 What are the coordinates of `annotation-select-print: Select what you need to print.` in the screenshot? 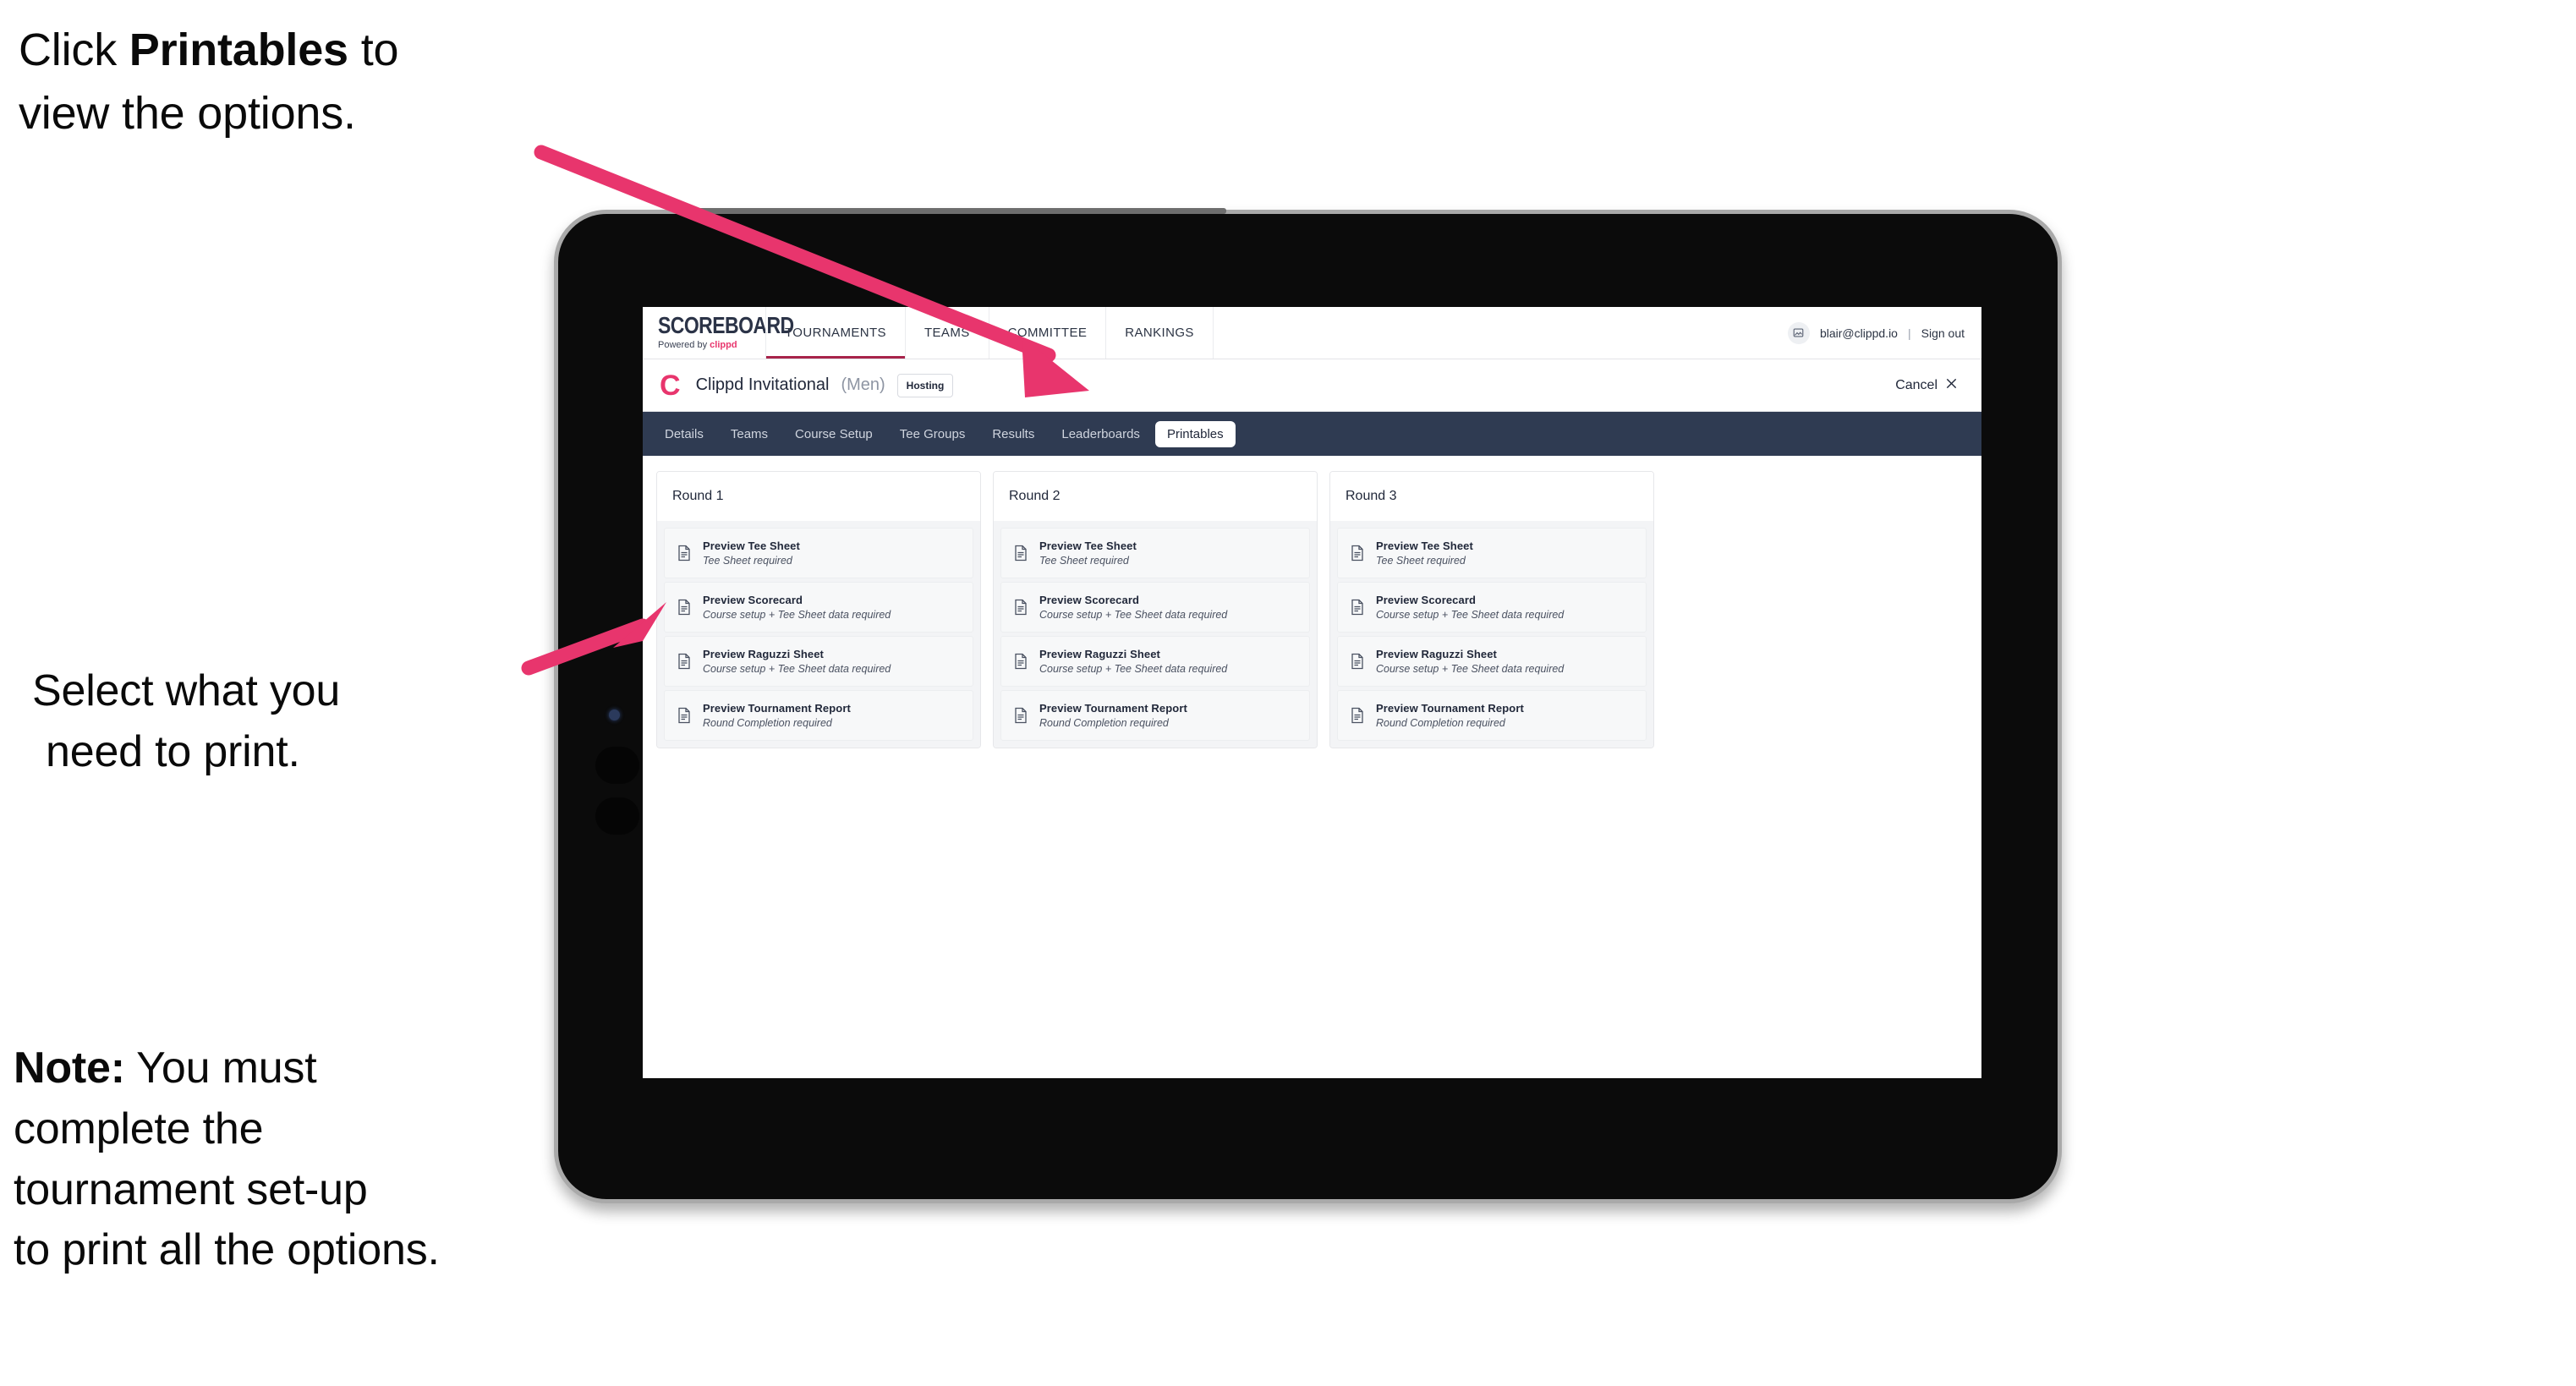 It's located at (302, 722).